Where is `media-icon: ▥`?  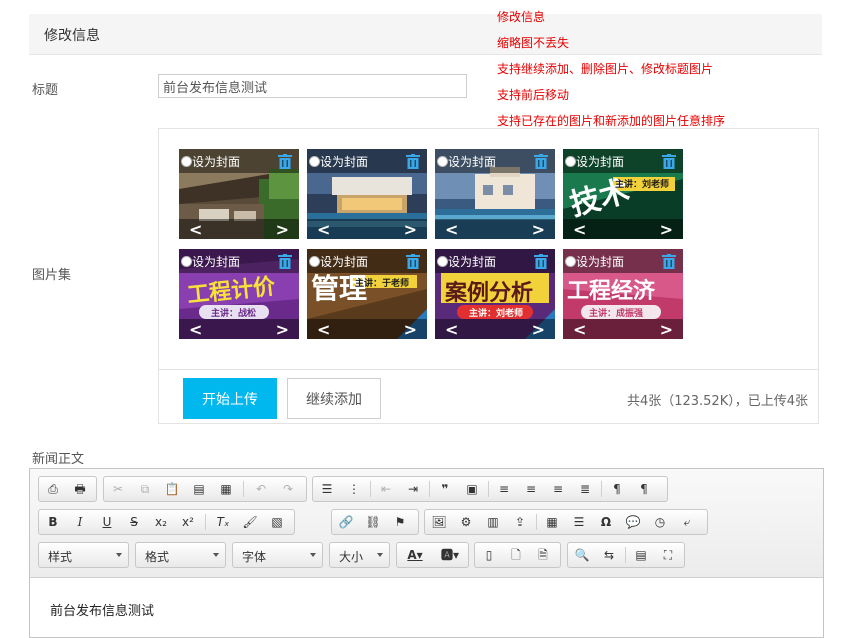 media-icon: ▥ is located at coordinates (493, 522).